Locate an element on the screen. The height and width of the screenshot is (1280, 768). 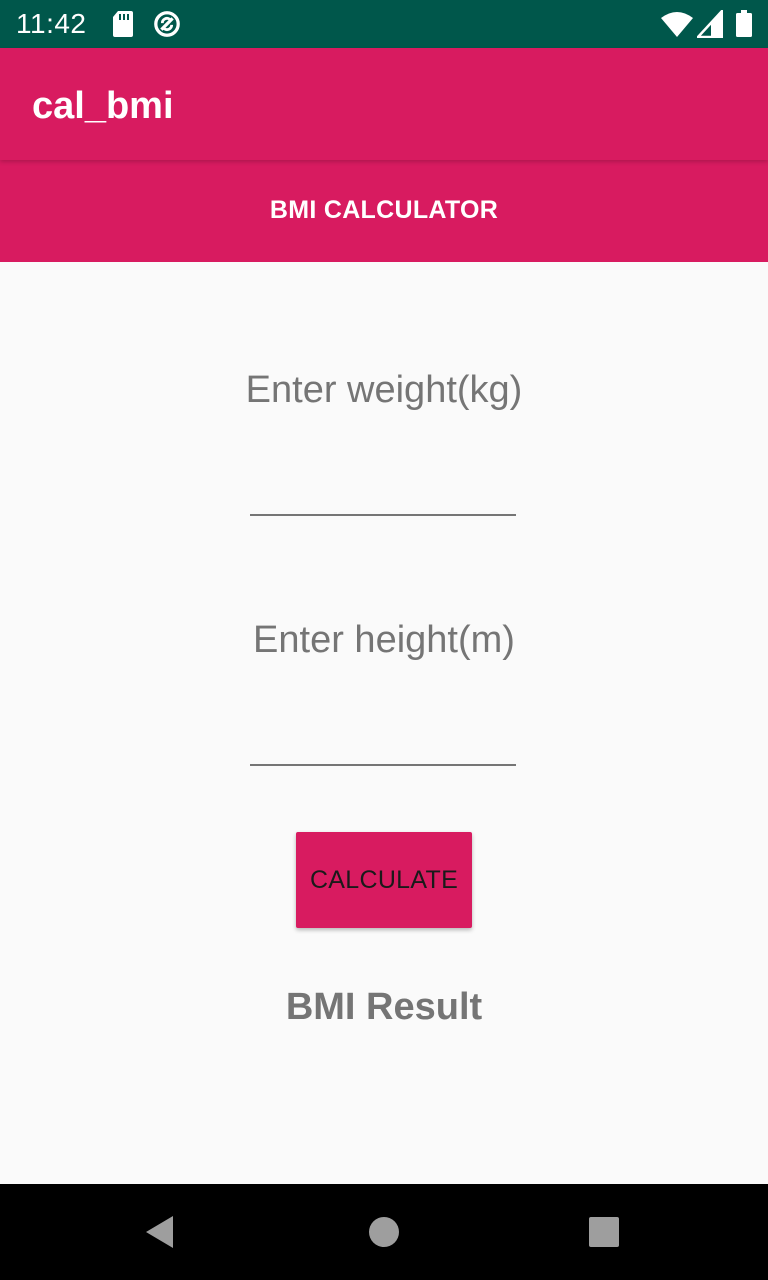
weight-label: Enter weight(kg) is located at coordinates (384, 390).